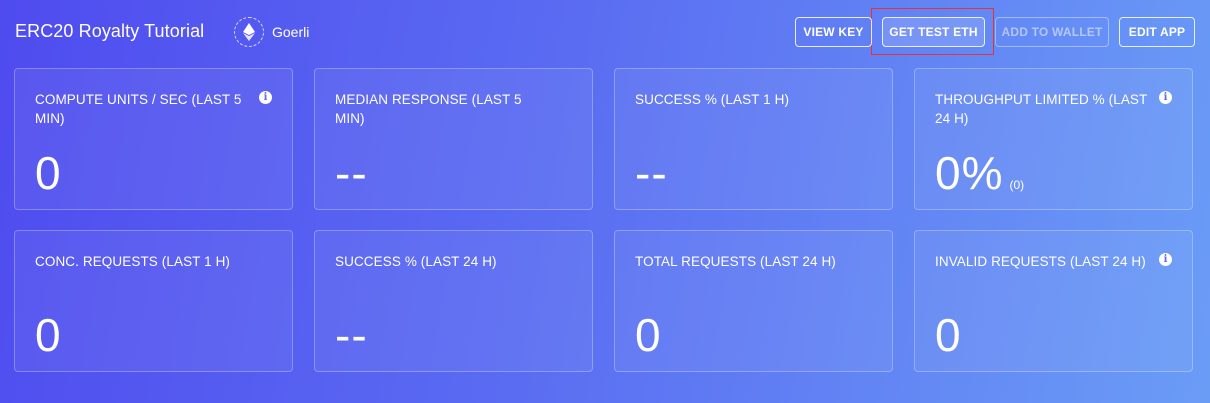 This screenshot has height=403, width=1210. Describe the element at coordinates (138, 109) in the screenshot. I see `metric-label: COMPUTE UNITS / SEC (LAST 5 MIN)` at that location.